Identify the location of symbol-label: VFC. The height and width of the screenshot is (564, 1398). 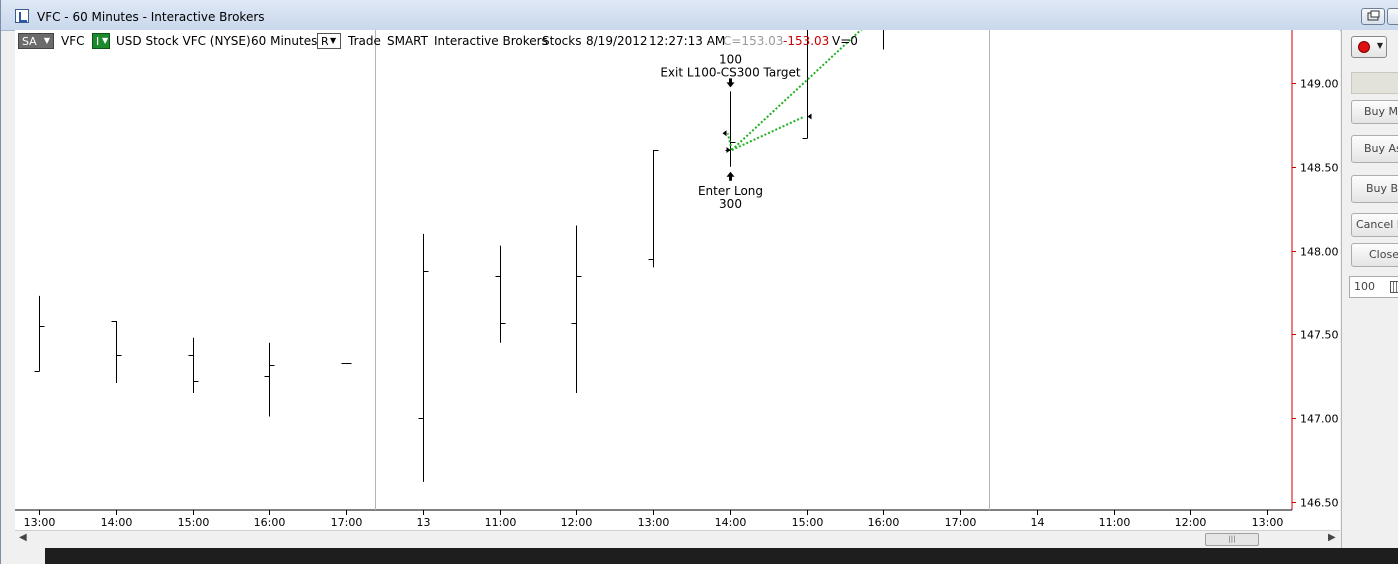
(73, 41).